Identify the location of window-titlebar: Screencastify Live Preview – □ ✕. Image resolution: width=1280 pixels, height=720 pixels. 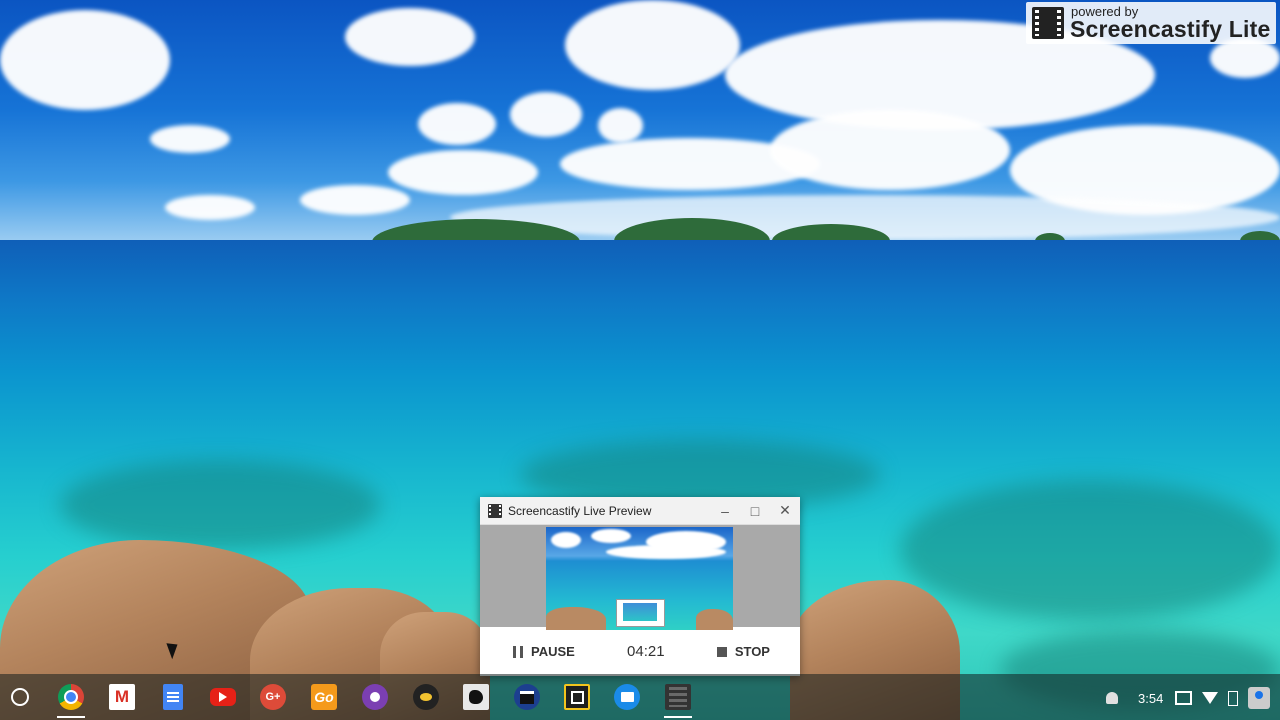
(640, 511).